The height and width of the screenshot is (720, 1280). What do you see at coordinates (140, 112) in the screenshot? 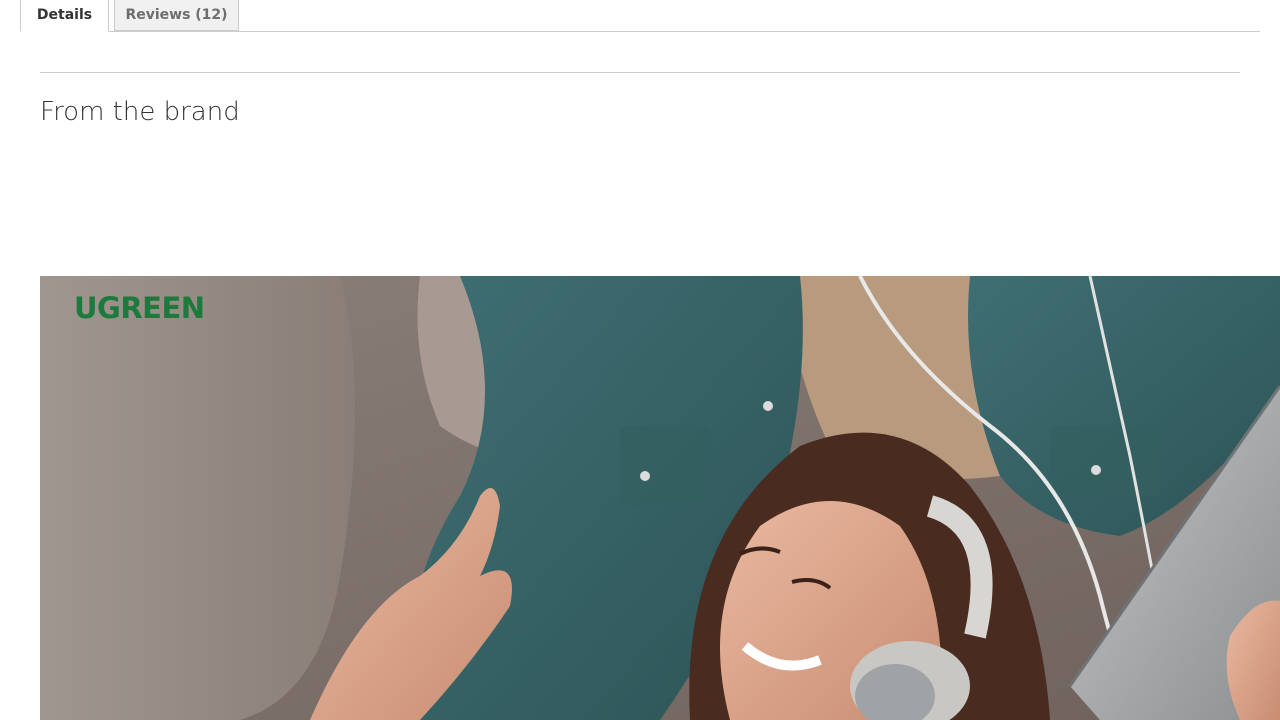
I see `section-title: From the brand` at bounding box center [140, 112].